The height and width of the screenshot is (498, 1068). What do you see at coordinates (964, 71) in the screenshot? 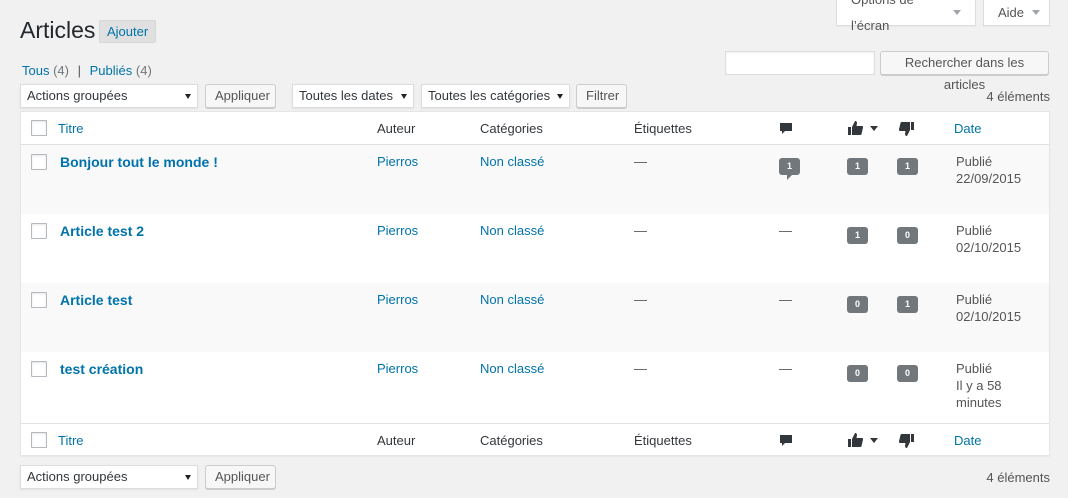
I see `search-button: Rechercher dans les articles` at bounding box center [964, 71].